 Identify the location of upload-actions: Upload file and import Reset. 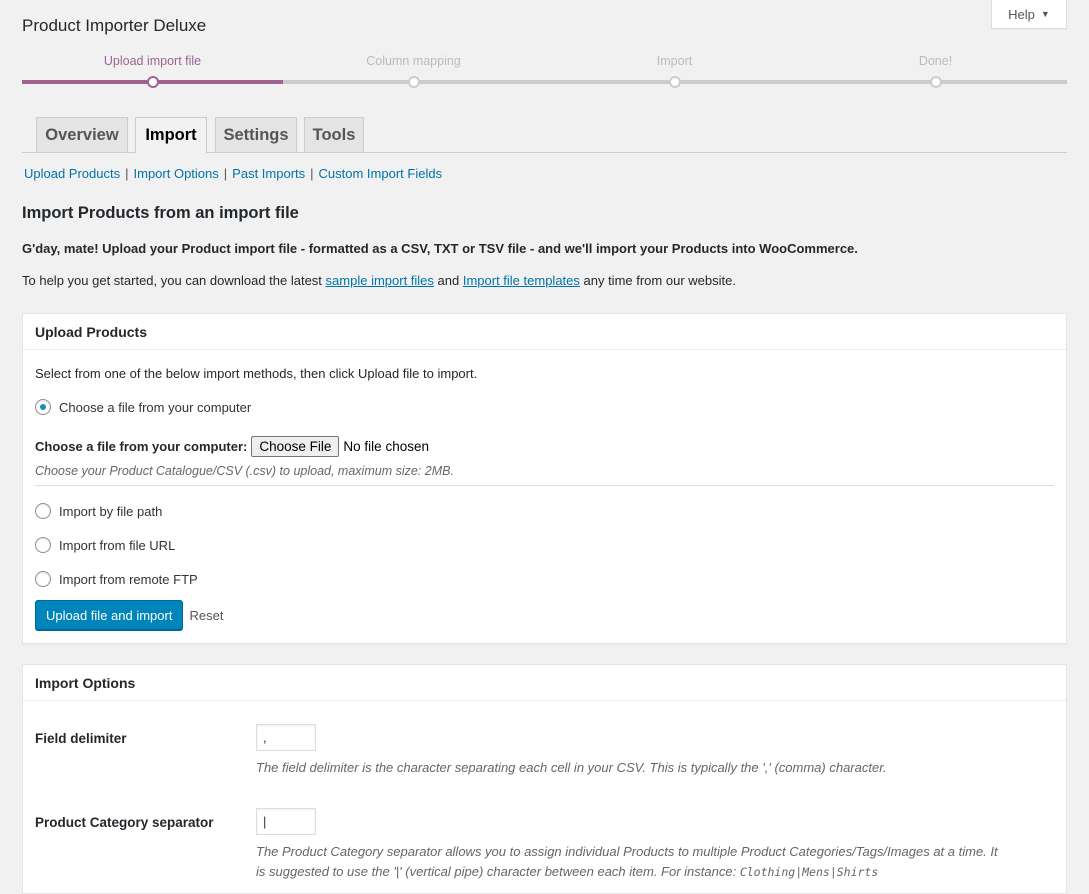
(129, 615).